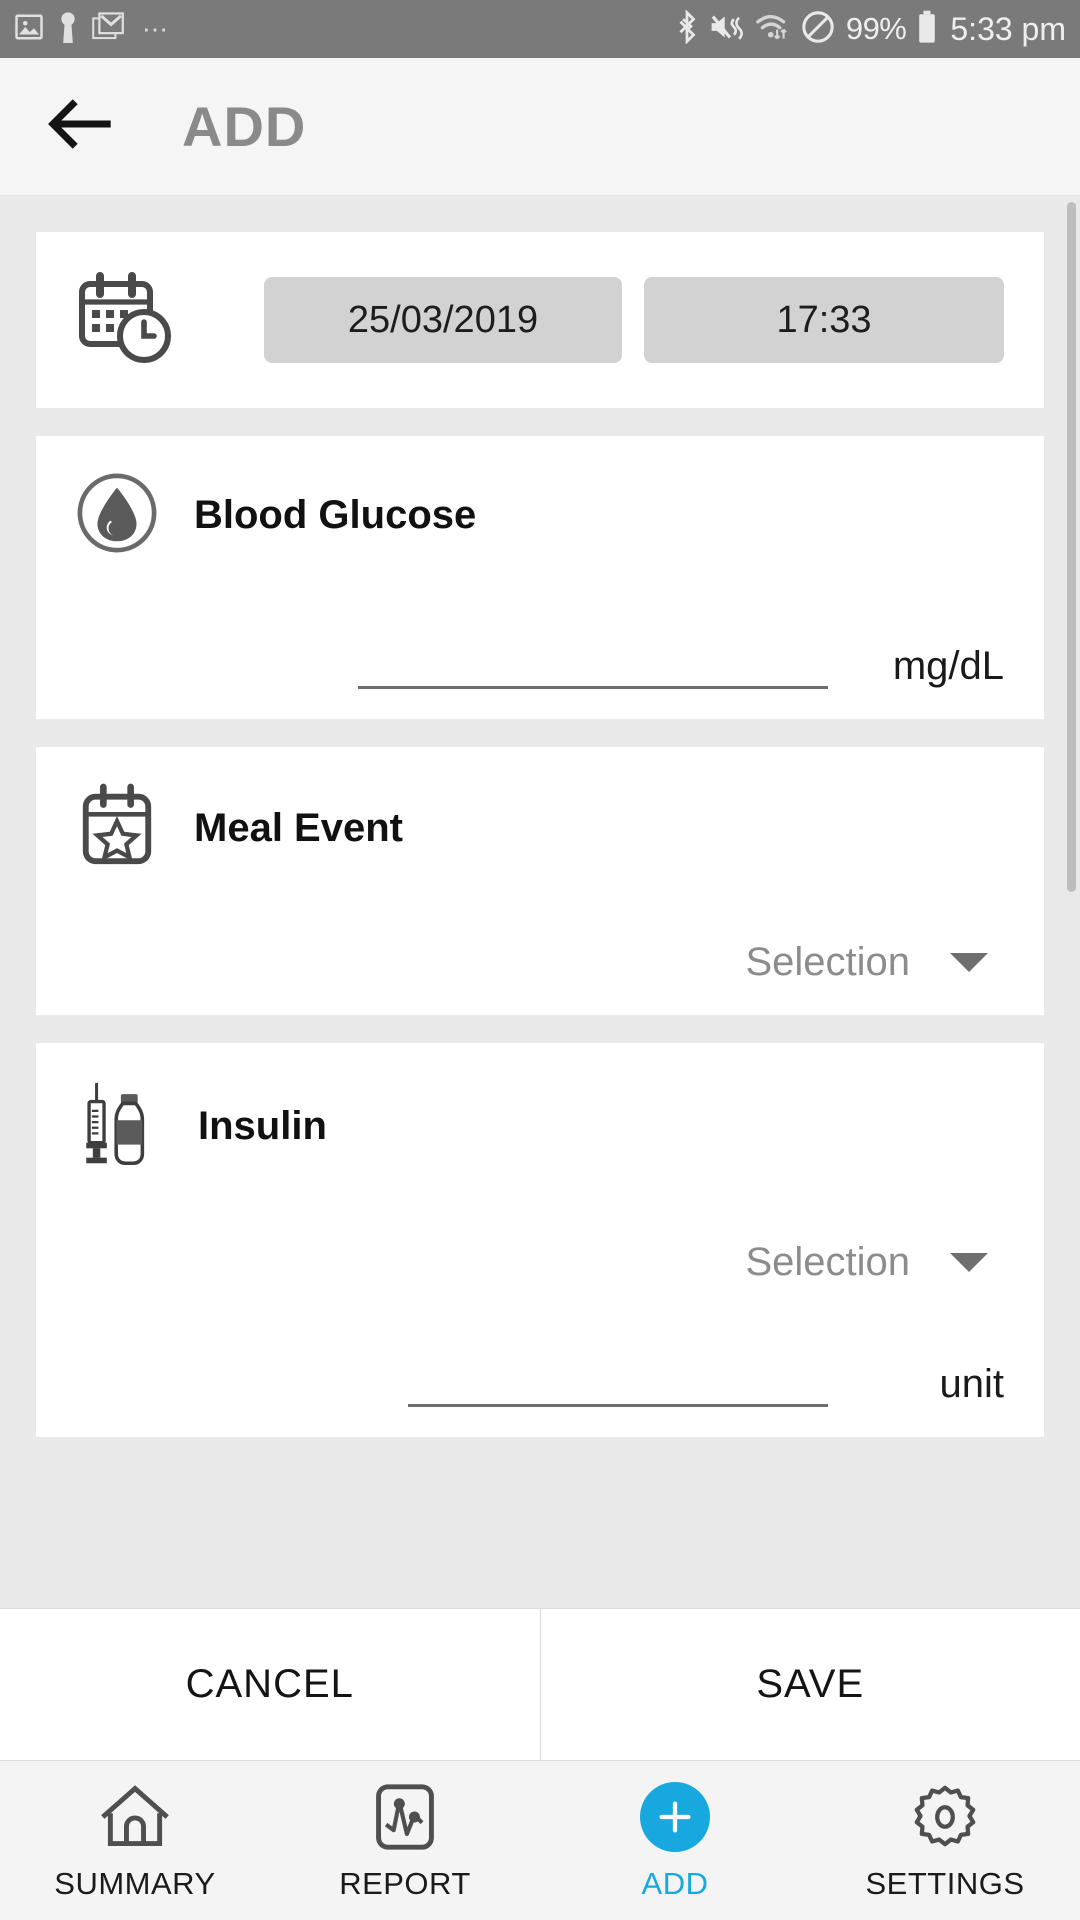 This screenshot has width=1080, height=1920. Describe the element at coordinates (117, 828) in the screenshot. I see `calendar-star-icon` at that location.